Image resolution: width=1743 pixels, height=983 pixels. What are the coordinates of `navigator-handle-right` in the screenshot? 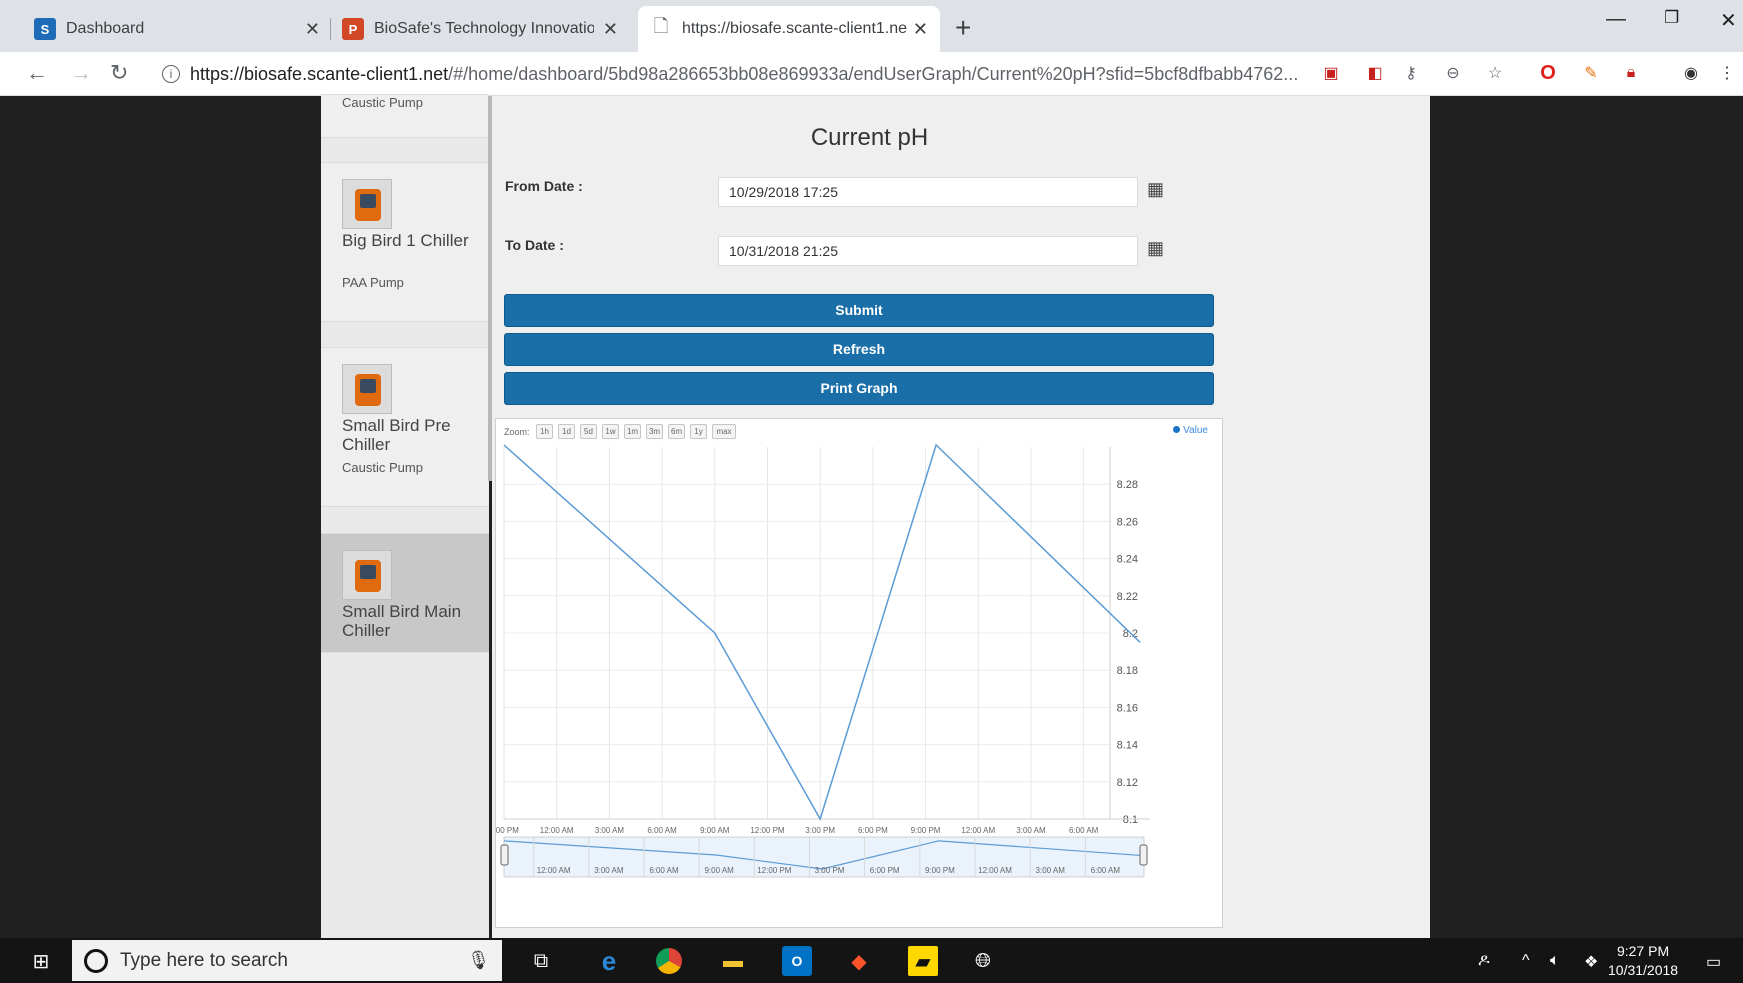 It's located at (1143, 855).